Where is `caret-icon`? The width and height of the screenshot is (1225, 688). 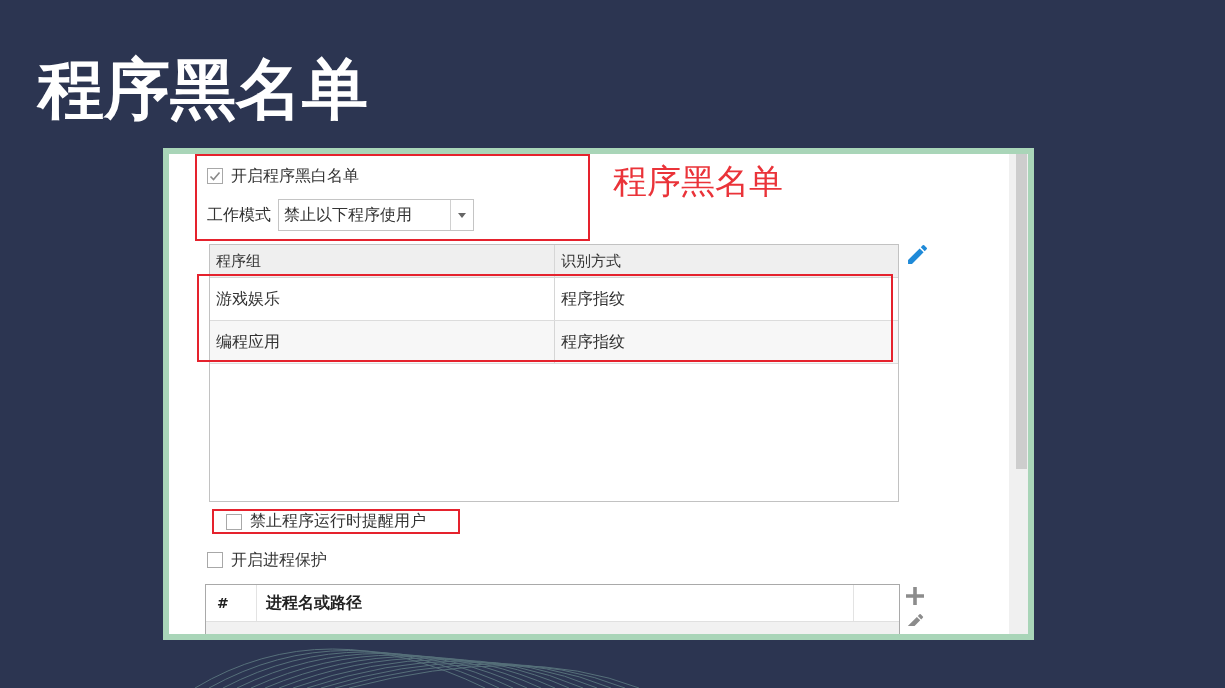
caret-icon is located at coordinates (462, 215).